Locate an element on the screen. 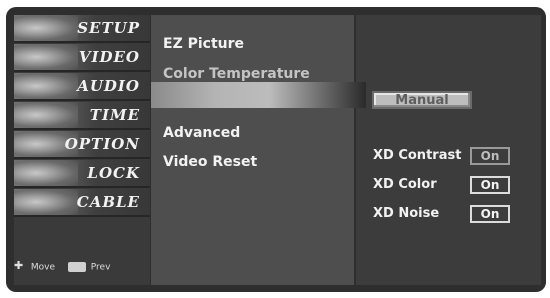  xd-noise-value: On is located at coordinates (490, 214).